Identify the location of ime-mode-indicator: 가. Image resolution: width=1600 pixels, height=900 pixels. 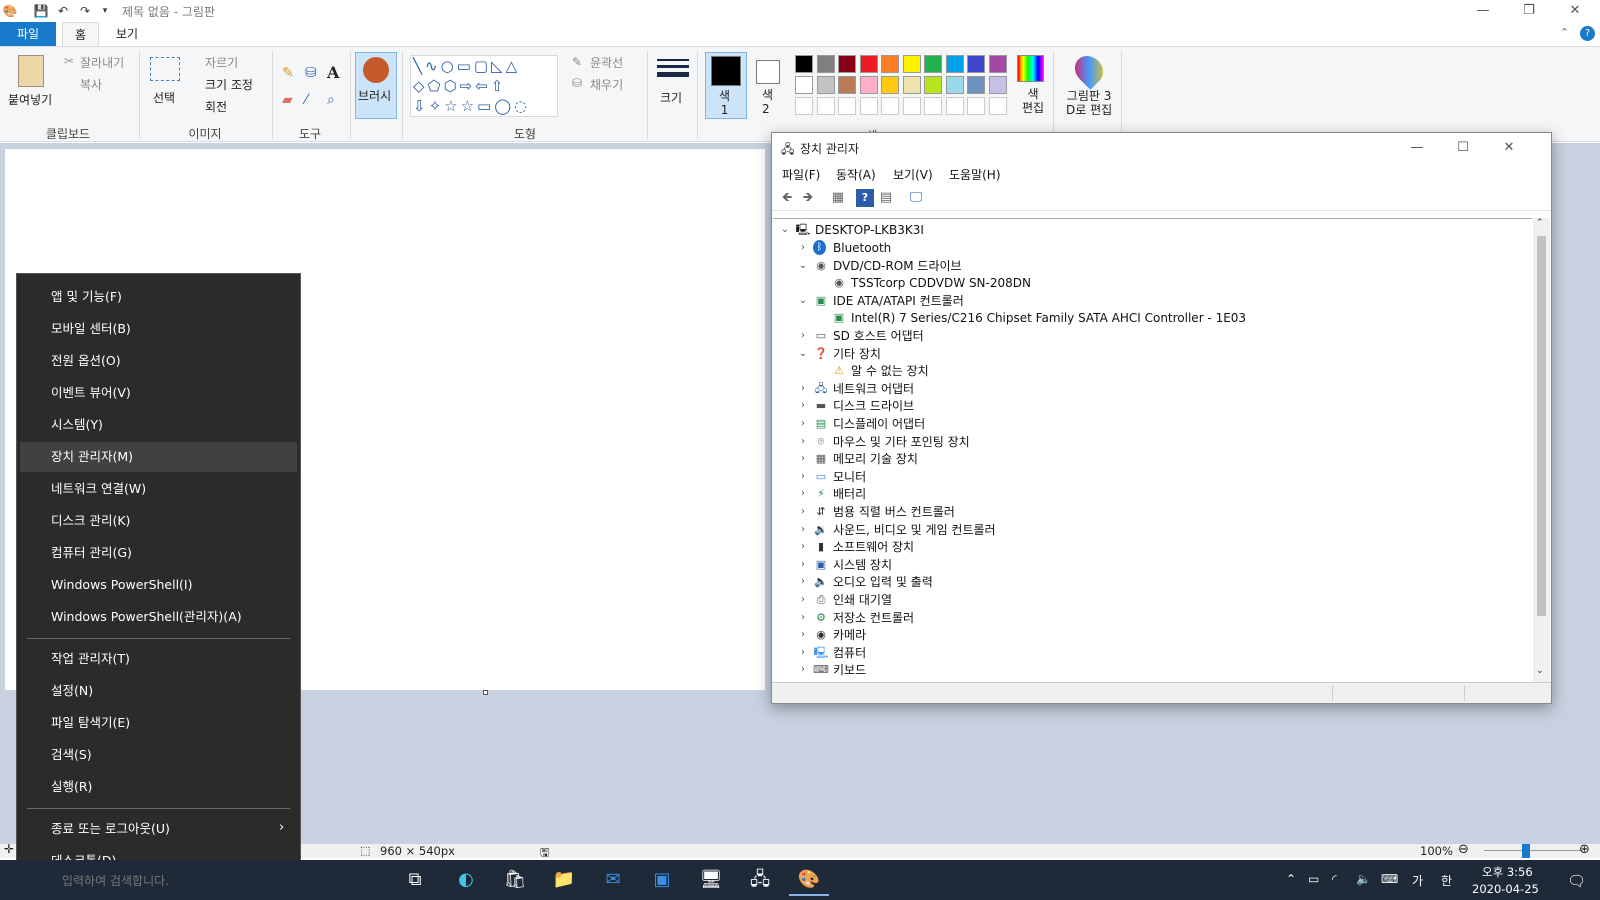
(1417, 880).